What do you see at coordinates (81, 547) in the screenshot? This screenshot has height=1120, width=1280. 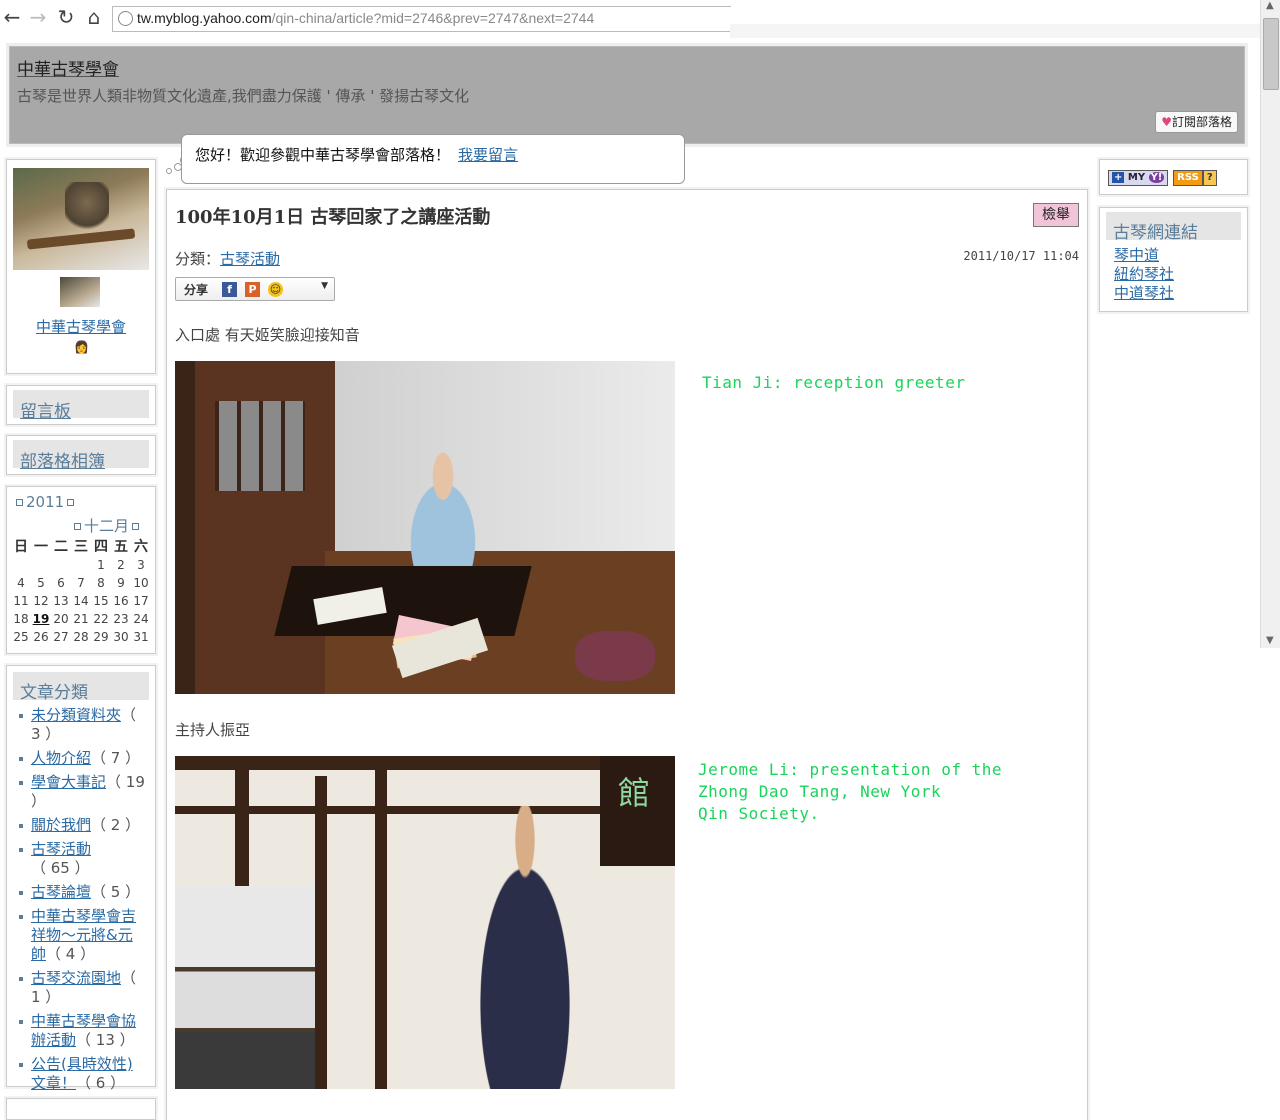 I see `weekday-label: 三` at bounding box center [81, 547].